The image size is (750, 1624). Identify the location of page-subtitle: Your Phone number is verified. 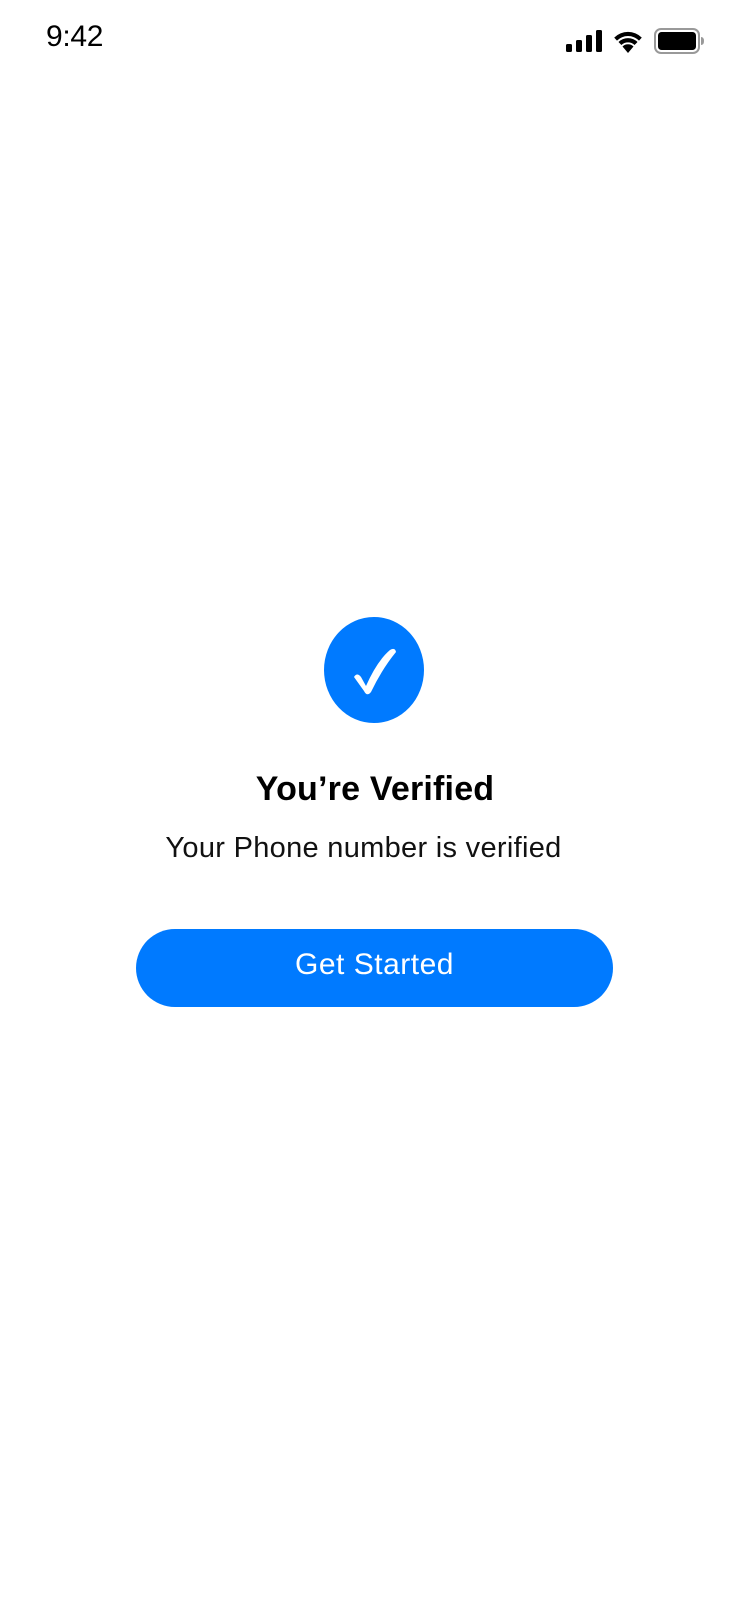
(363, 848).